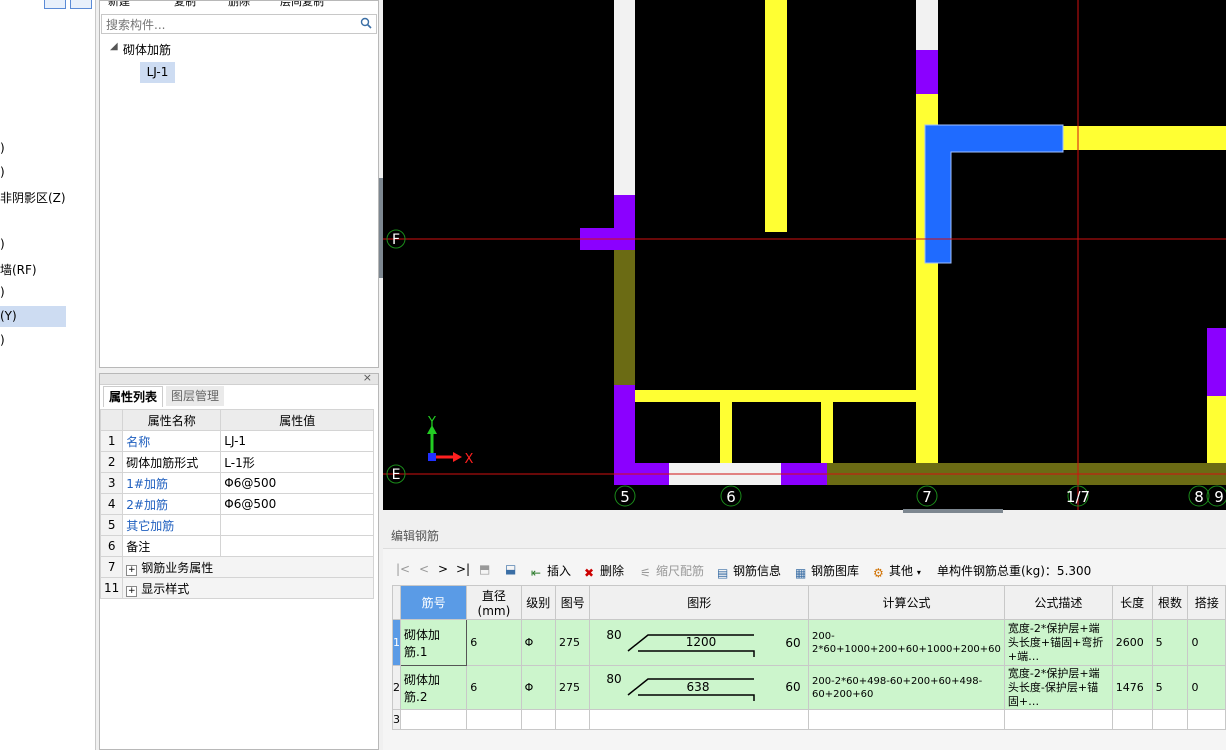 This screenshot has height=750, width=1226. What do you see at coordinates (463, 569) in the screenshot?
I see `last-button: >|` at bounding box center [463, 569].